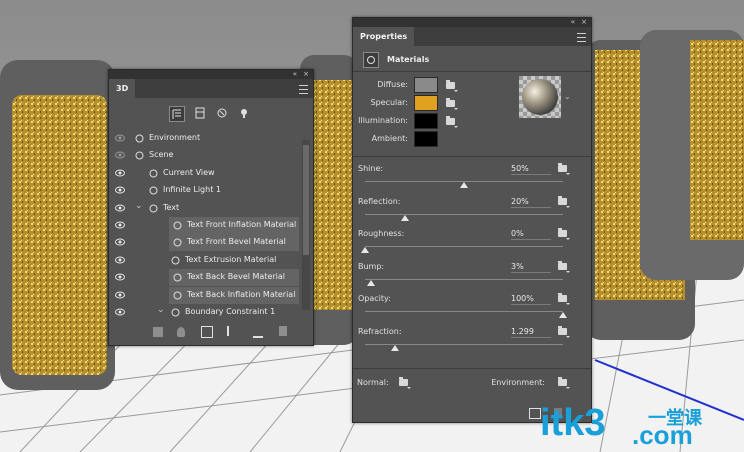 Image resolution: width=744 pixels, height=452 pixels. I want to click on illumination-label: Illumination:, so click(383, 120).